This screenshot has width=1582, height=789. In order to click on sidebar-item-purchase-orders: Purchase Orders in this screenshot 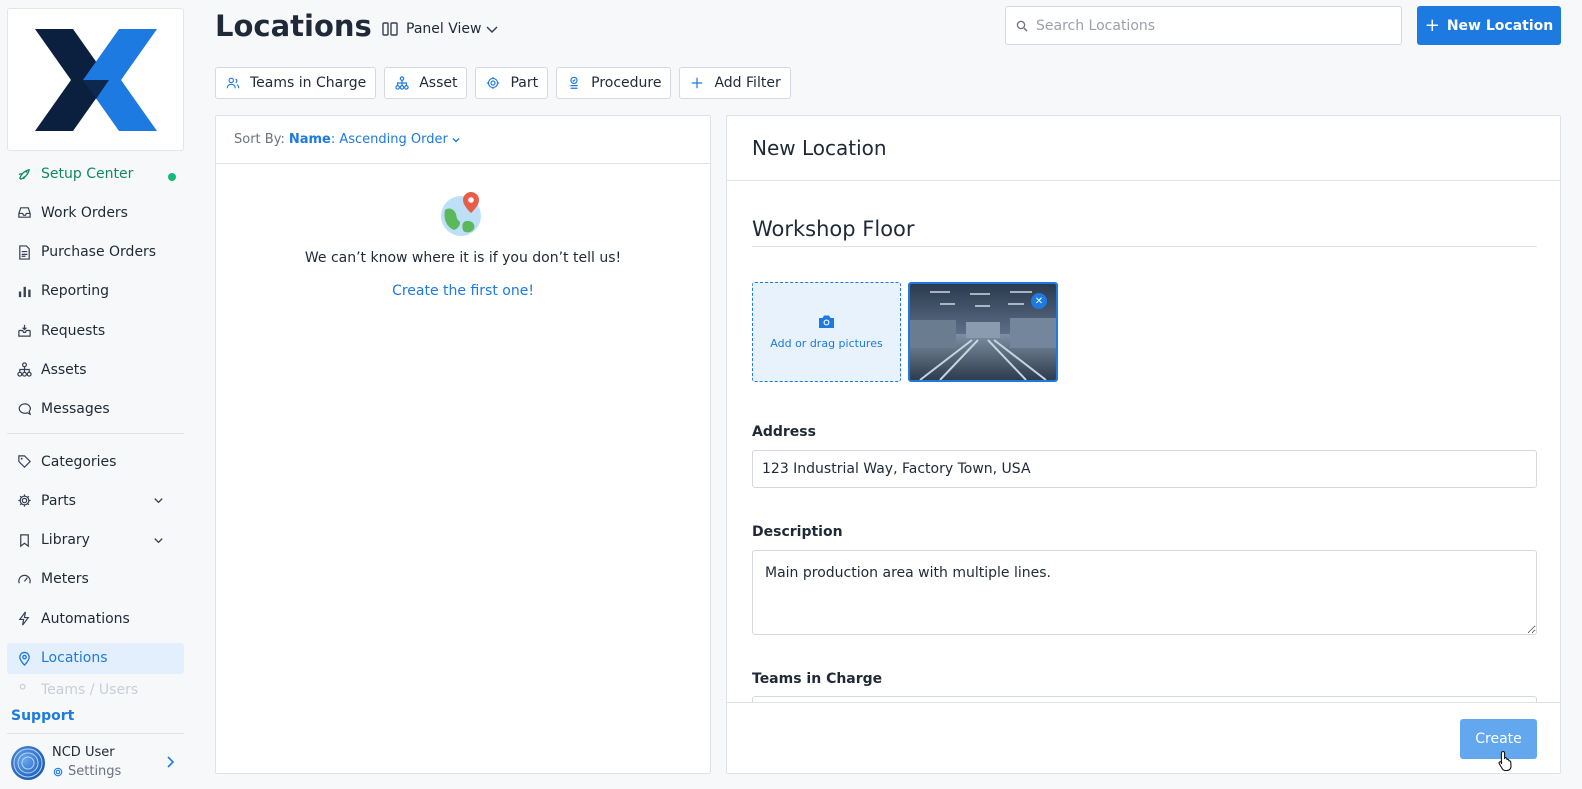, I will do `click(95, 252)`.